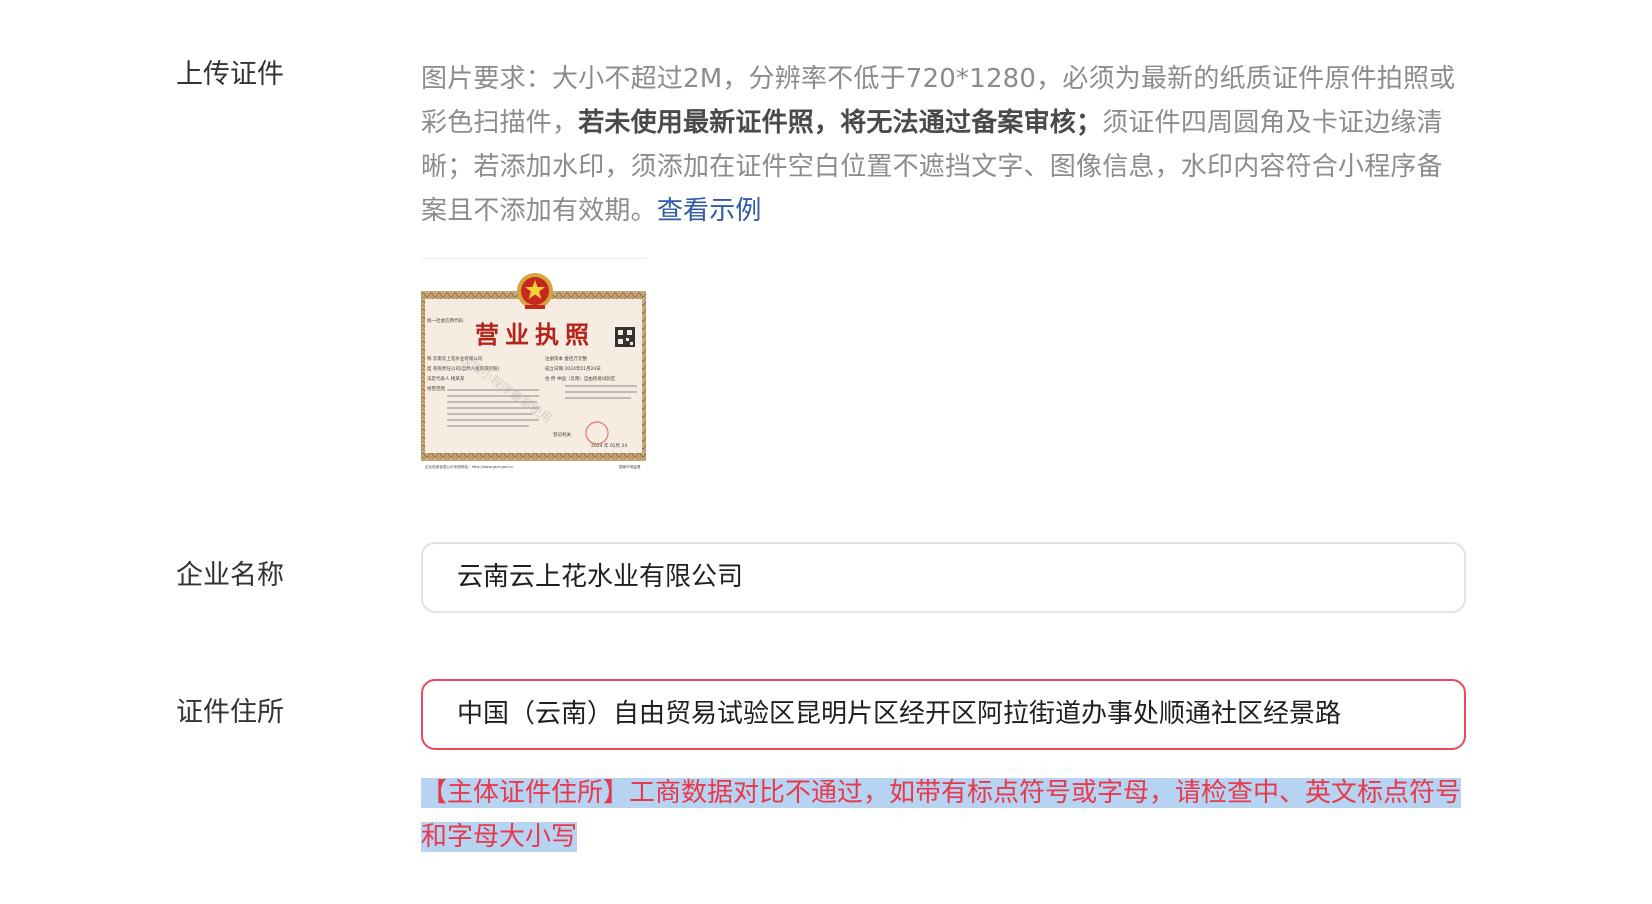  I want to click on certificate-address-input: 中国（云南）自由贸易试验区昆明片区经开区阿拉街道办事处顺通社区经景路, so click(943, 714).